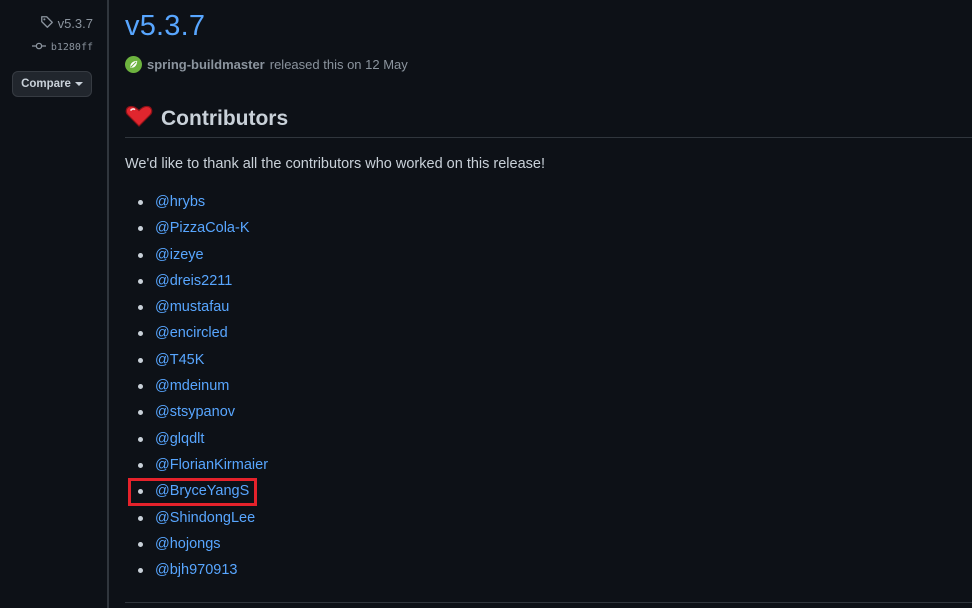 This screenshot has height=608, width=972. What do you see at coordinates (180, 202) in the screenshot?
I see `contributor-link: @hrybs` at bounding box center [180, 202].